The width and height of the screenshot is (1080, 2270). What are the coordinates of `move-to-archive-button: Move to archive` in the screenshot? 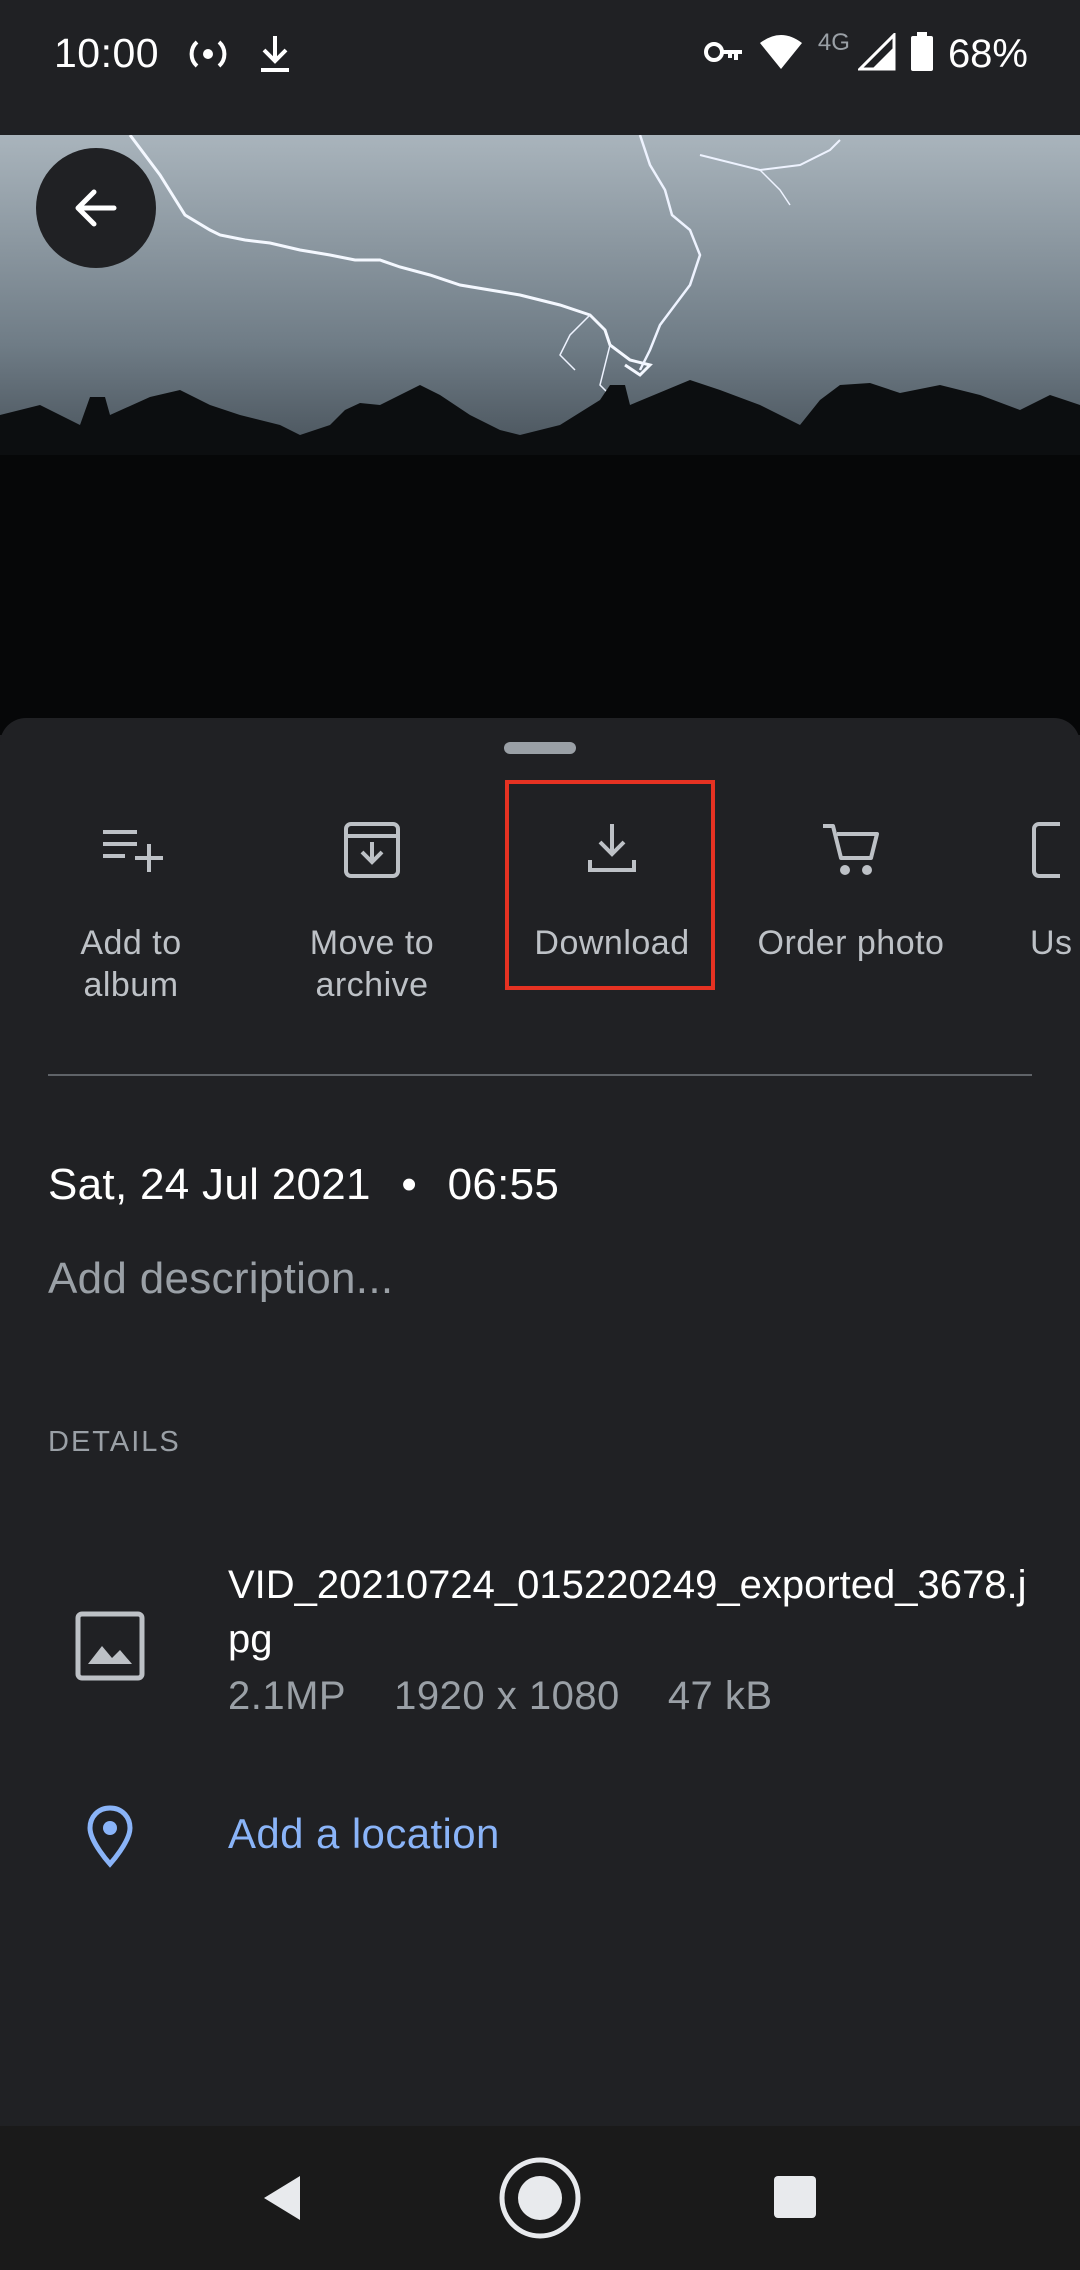 It's located at (372, 891).